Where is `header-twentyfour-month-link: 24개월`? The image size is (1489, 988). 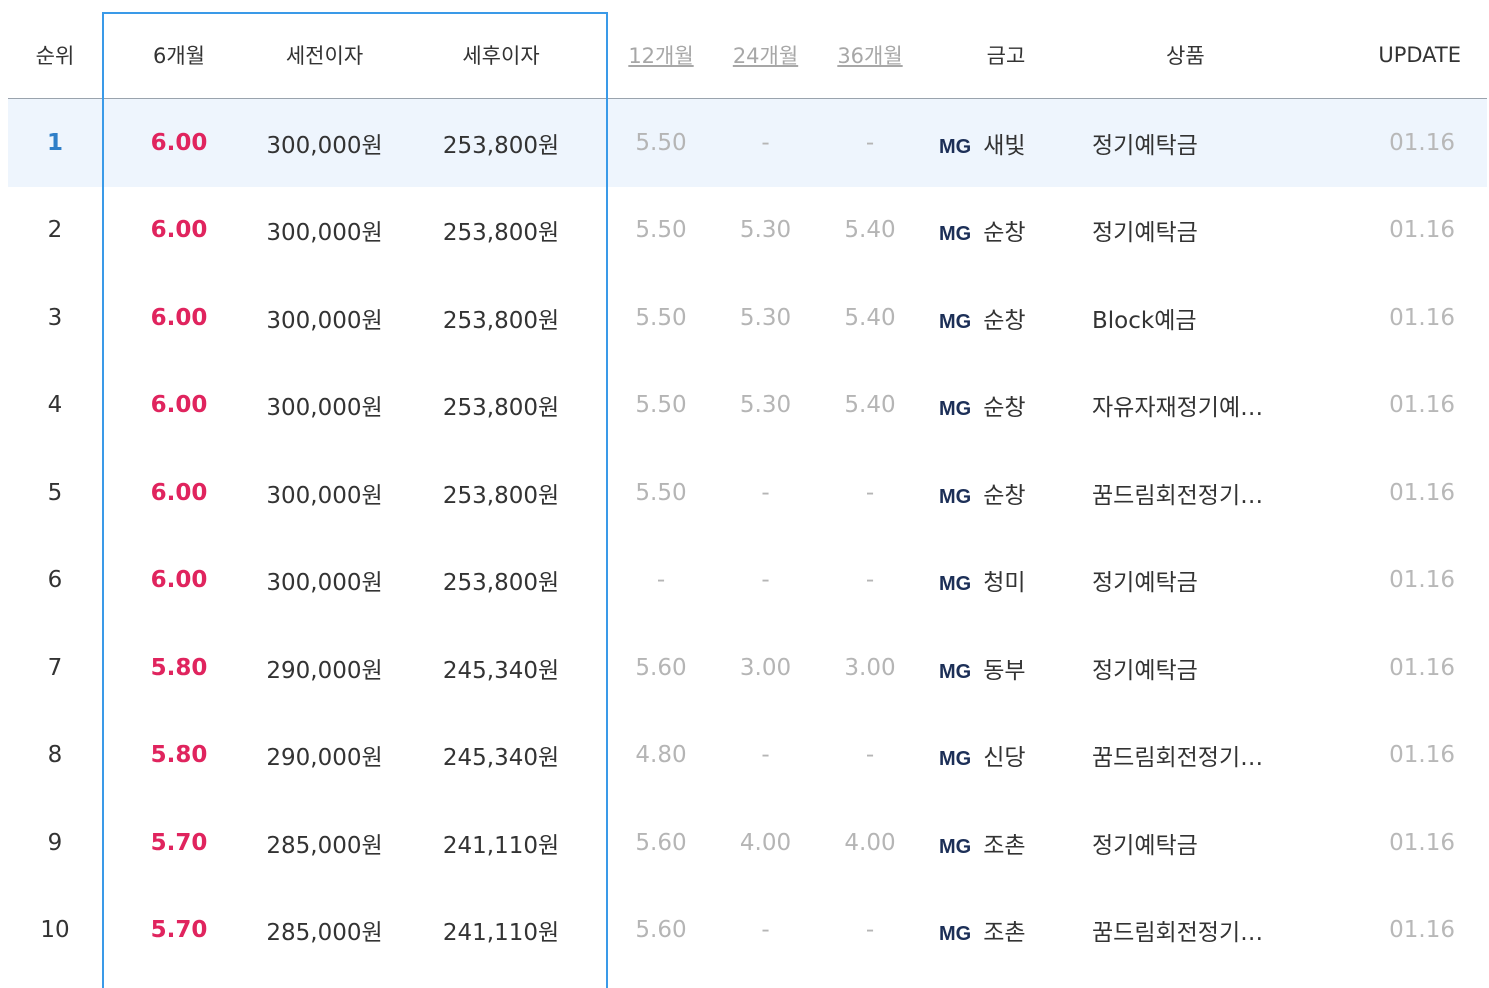 header-twentyfour-month-link: 24개월 is located at coordinates (765, 55).